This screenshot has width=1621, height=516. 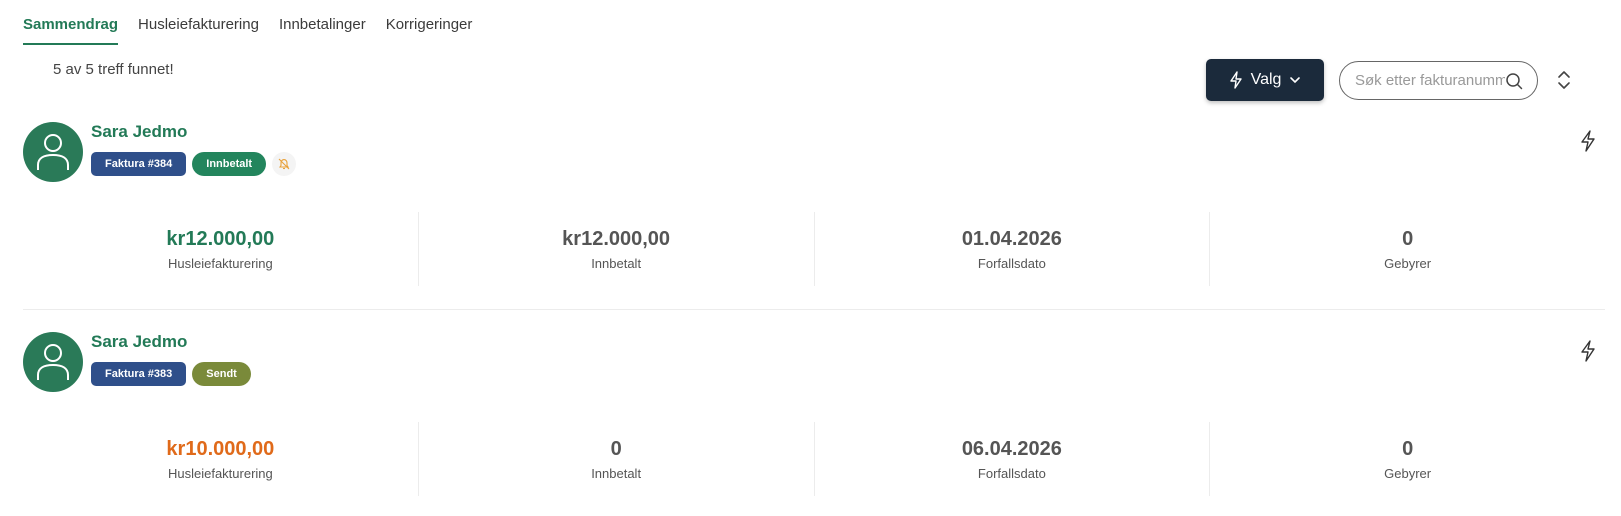 I want to click on stat-billing: kr12.000,00 Husleiefakturering, so click(x=220, y=249).